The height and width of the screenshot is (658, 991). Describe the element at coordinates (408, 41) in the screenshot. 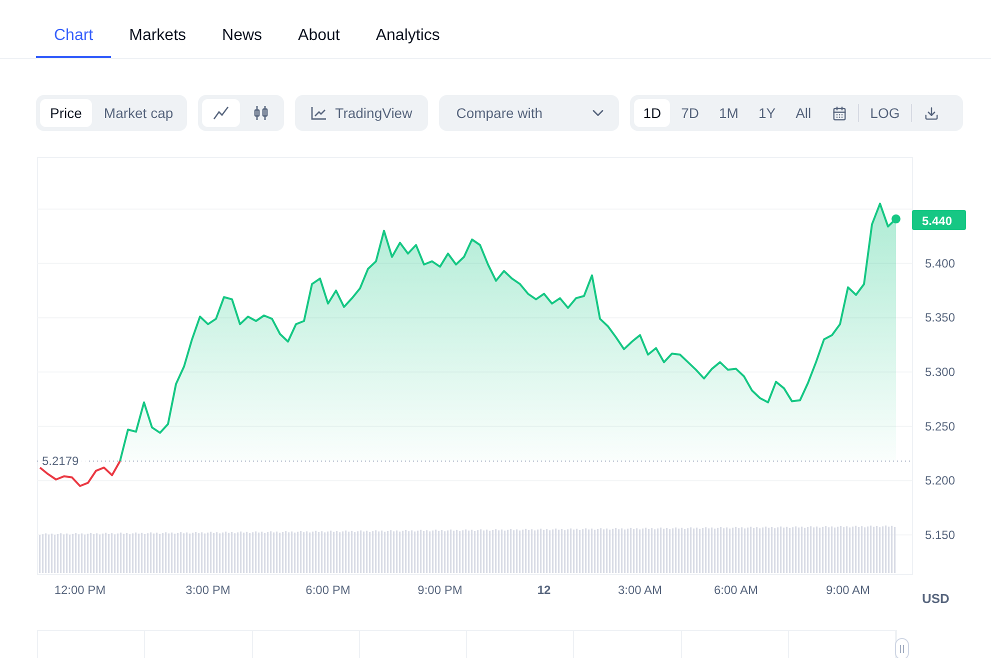

I see `tab: Analytics` at that location.